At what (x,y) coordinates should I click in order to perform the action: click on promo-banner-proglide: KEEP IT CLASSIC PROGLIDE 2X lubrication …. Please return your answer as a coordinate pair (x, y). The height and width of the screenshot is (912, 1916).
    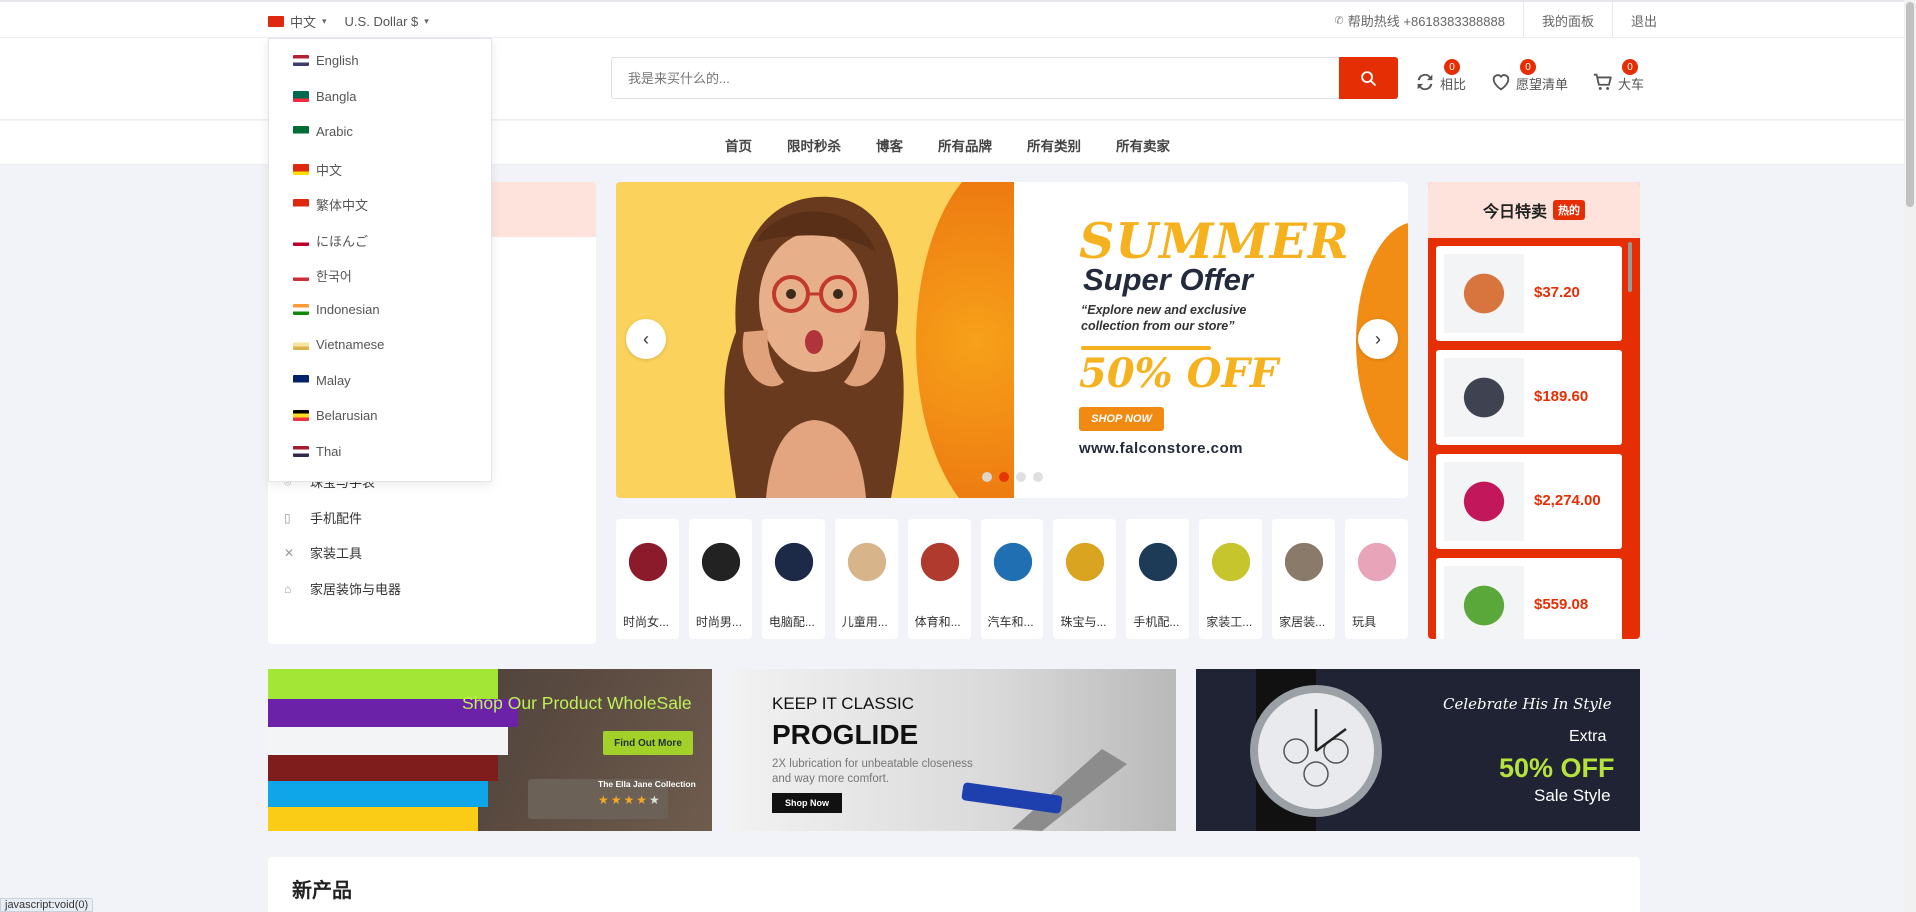
    Looking at the image, I should click on (954, 750).